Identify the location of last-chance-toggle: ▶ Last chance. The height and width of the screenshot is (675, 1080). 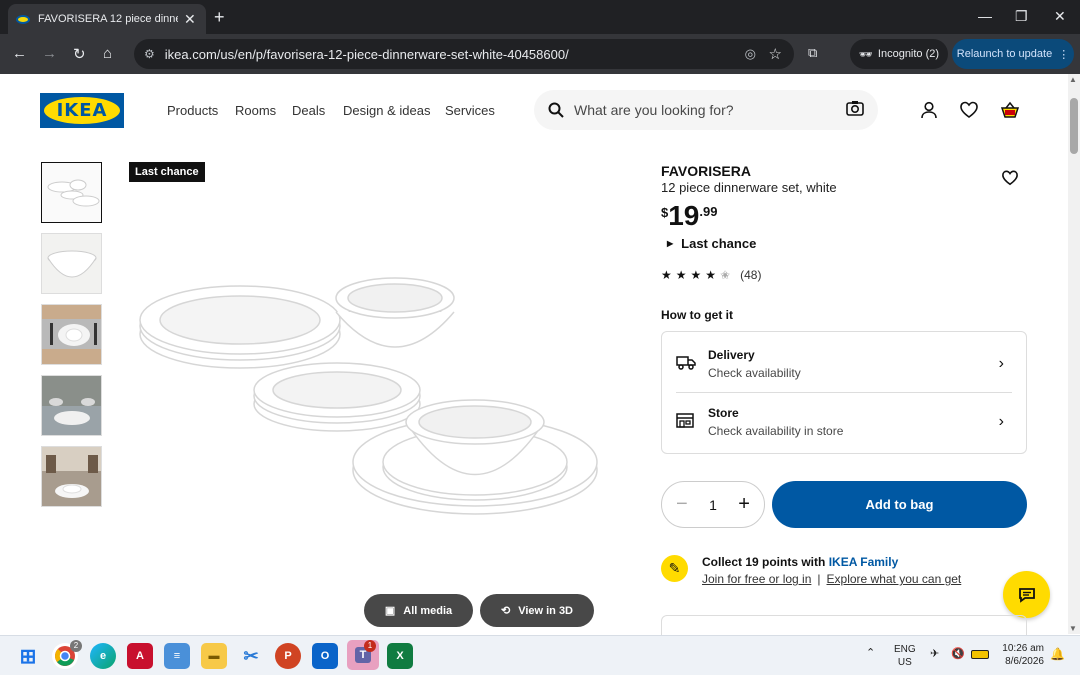
(711, 243).